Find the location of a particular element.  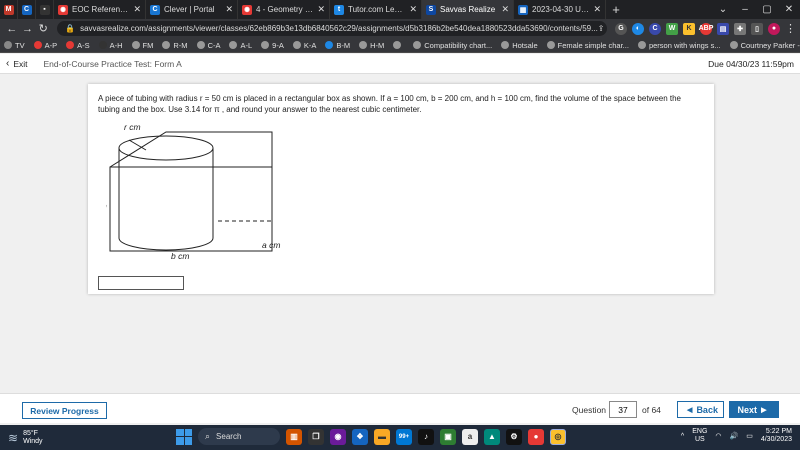

due-date: Due 04/30/23 11:59pm is located at coordinates (751, 63).